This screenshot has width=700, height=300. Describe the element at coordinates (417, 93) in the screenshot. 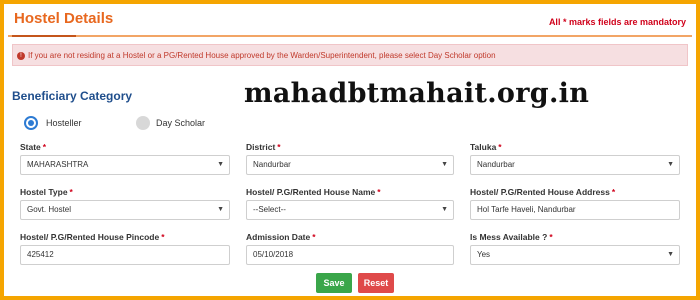

I see `watermark-text: mahadbtmahait.org.in` at that location.